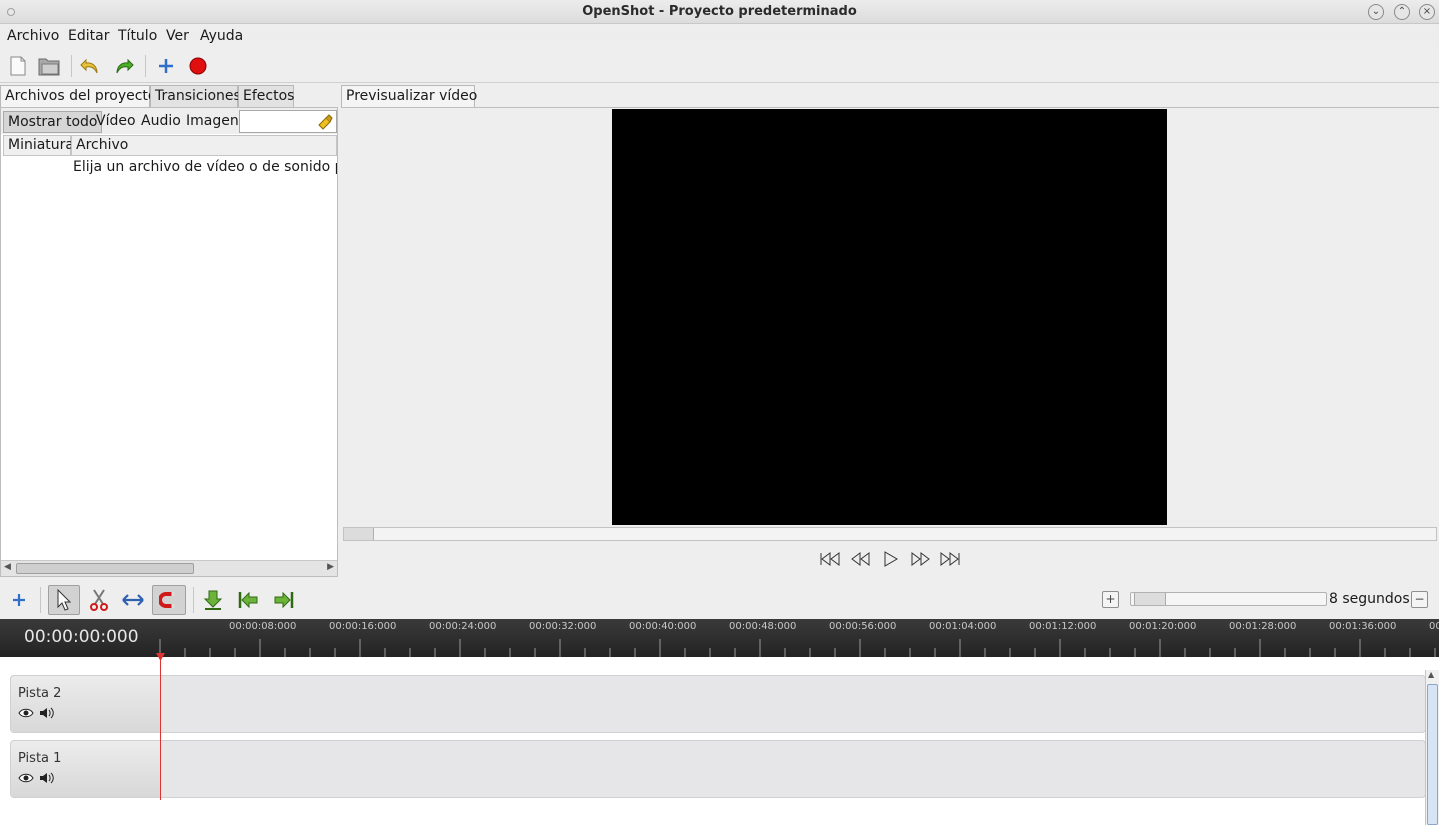 The height and width of the screenshot is (825, 1439). I want to click on select-arrow-icon, so click(64, 600).